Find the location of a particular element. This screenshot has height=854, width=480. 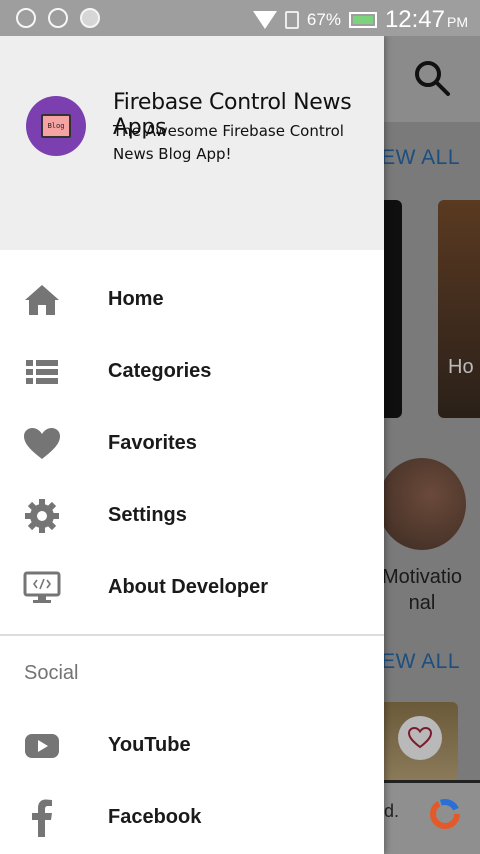

menu-label: YouTube is located at coordinates (149, 745).